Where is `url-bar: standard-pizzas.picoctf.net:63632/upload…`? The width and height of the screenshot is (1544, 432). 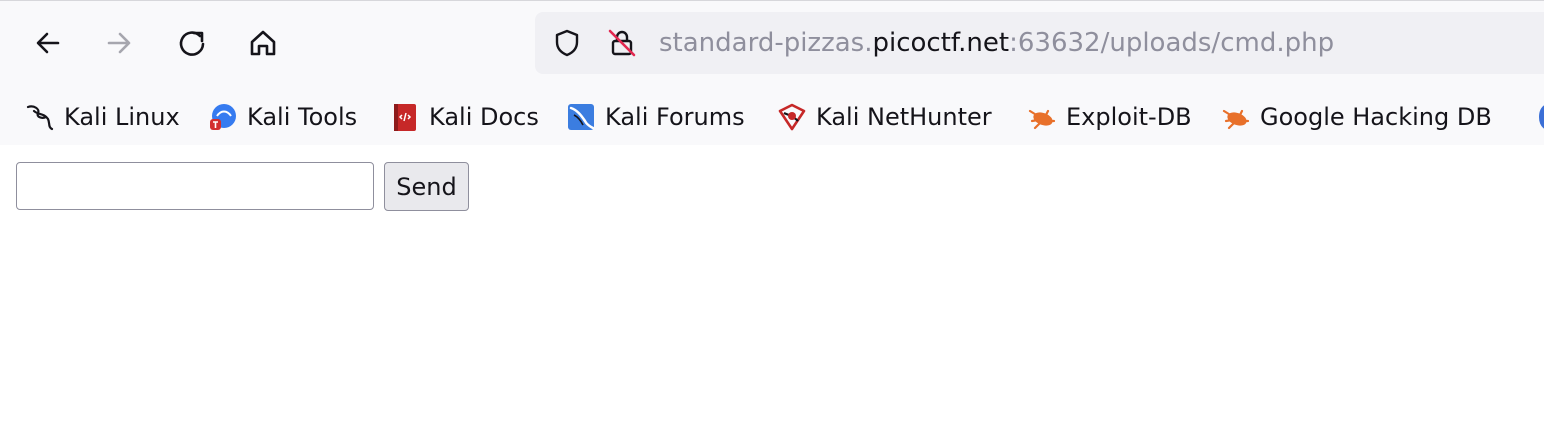
url-bar: standard-pizzas.picoctf.net:63632/upload… is located at coordinates (1039, 43).